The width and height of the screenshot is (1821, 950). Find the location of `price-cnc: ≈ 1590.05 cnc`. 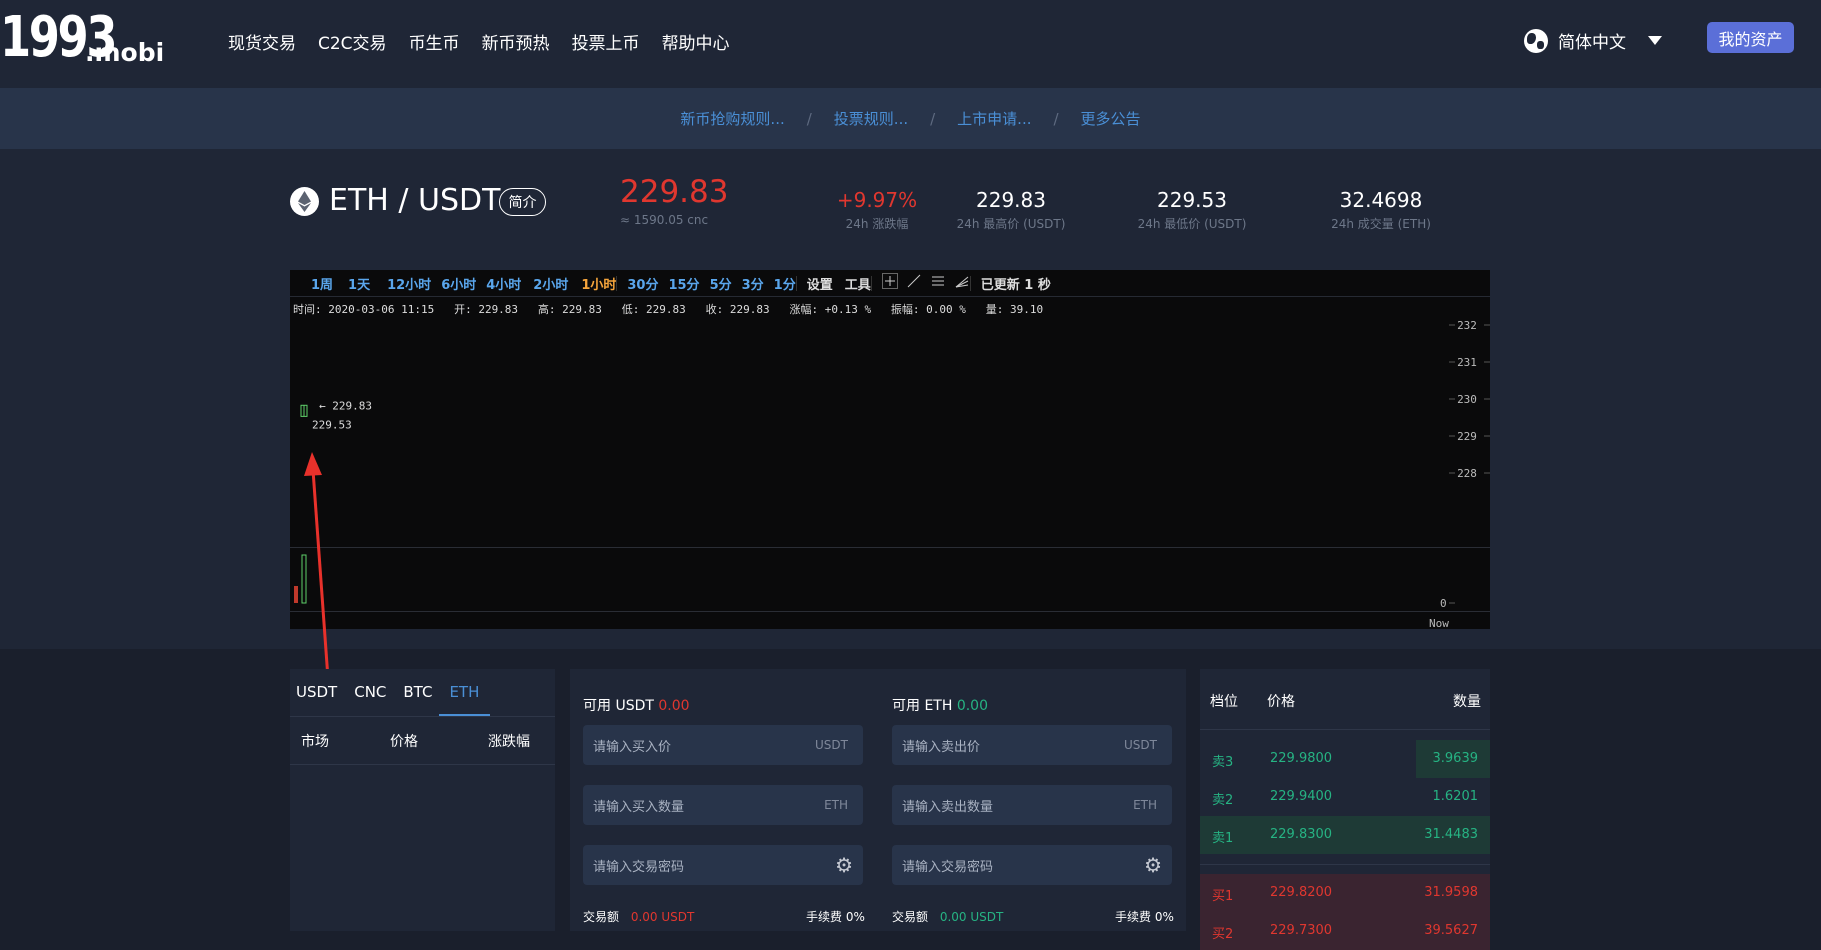

price-cnc: ≈ 1590.05 cnc is located at coordinates (664, 220).